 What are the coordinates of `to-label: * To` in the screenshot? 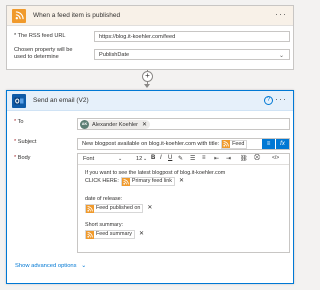 It's located at (19, 122).